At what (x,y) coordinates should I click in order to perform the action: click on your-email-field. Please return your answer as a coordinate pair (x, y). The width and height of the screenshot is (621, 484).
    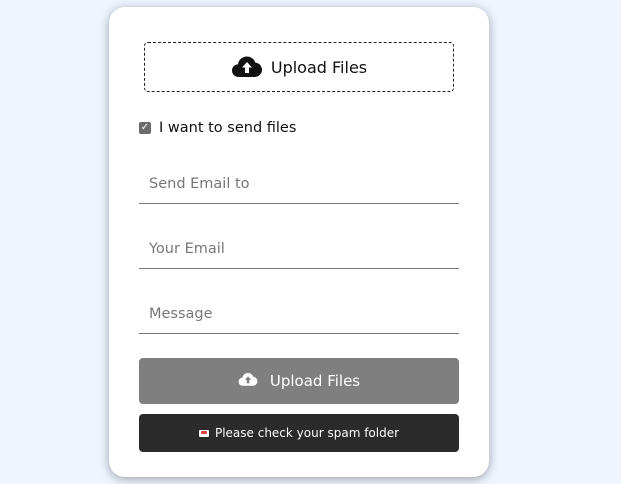
    Looking at the image, I should click on (299, 249).